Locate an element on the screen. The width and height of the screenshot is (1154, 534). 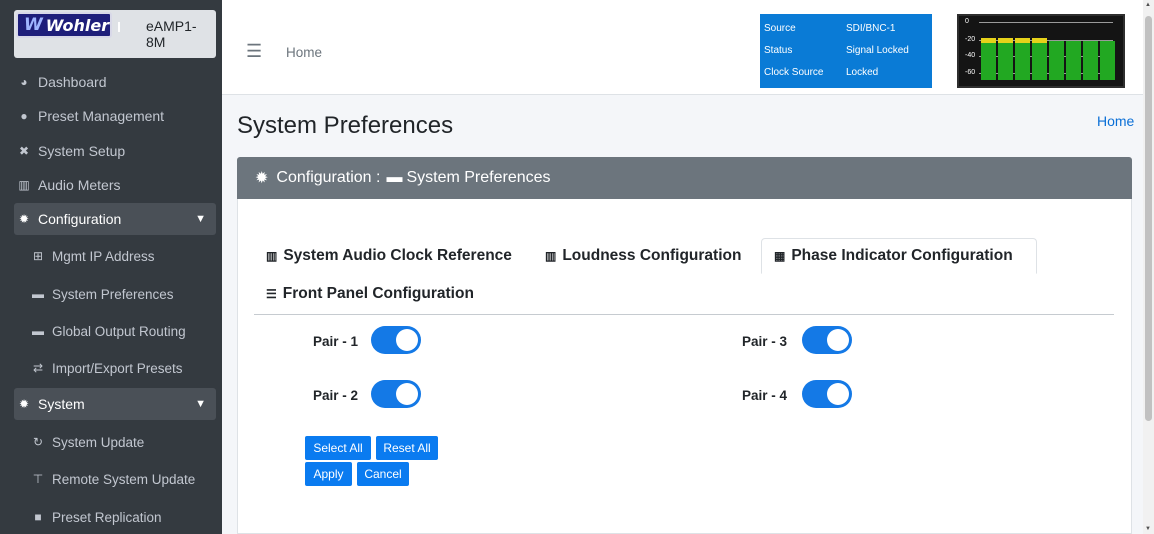
cogs-icon: ✹ is located at coordinates (24, 404).